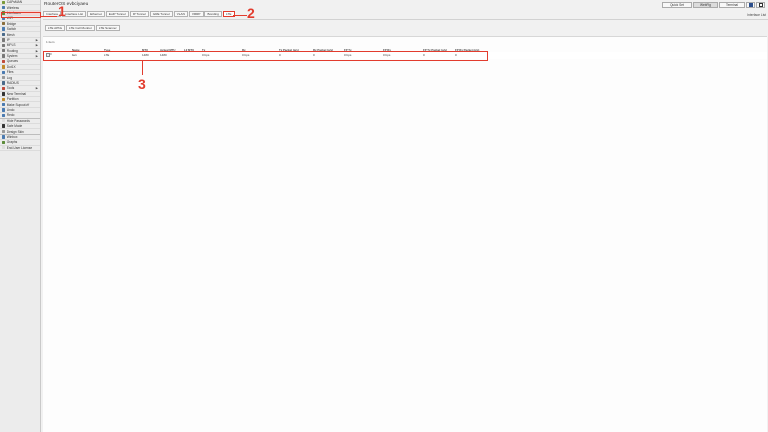 This screenshot has width=768, height=432. Describe the element at coordinates (4, 61) in the screenshot. I see `queues-icon` at that location.